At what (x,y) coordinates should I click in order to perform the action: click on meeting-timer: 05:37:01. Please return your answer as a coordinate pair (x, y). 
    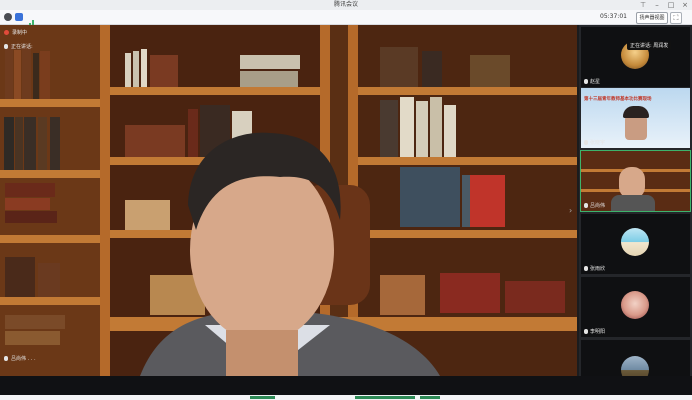
    Looking at the image, I should click on (613, 16).